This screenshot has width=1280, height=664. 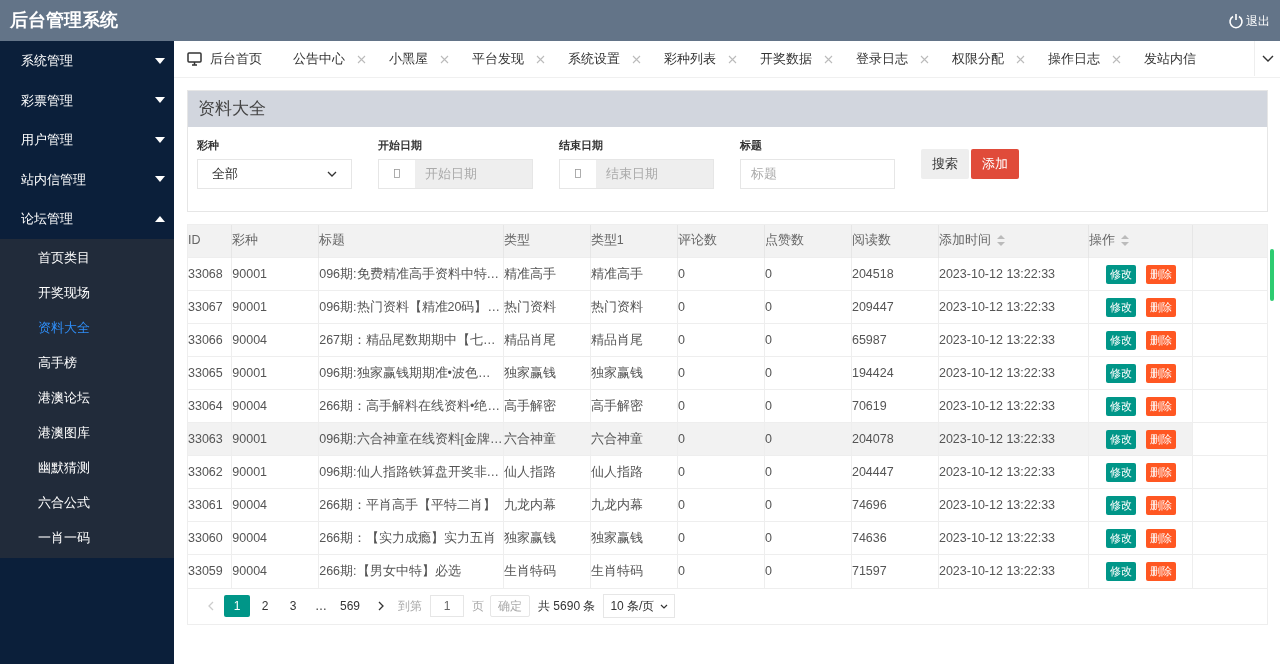 What do you see at coordinates (87, 538) in the screenshot?
I see `submenu-item: 一肖一码` at bounding box center [87, 538].